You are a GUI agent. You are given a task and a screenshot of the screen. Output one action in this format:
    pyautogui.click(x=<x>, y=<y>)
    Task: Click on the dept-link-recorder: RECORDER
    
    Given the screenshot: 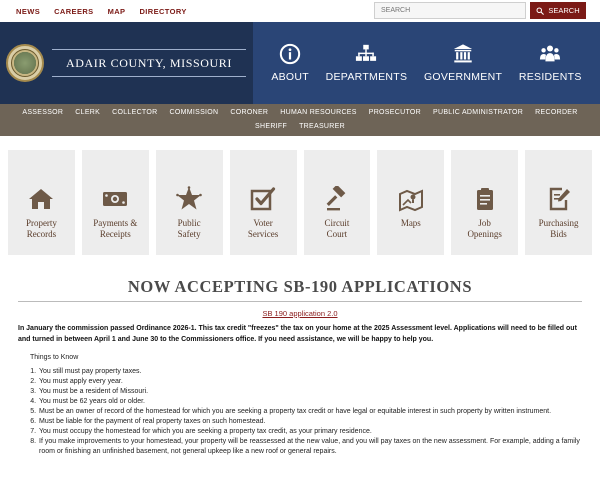 What is the action you would take?
    pyautogui.click(x=556, y=113)
    